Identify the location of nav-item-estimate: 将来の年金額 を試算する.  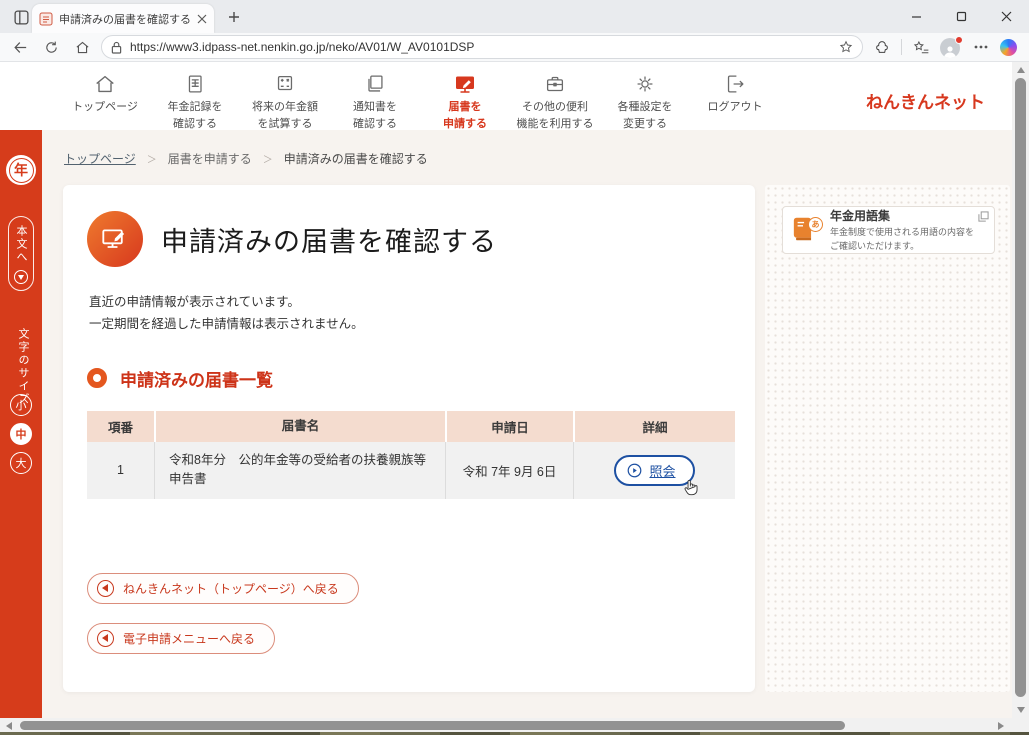
(285, 101).